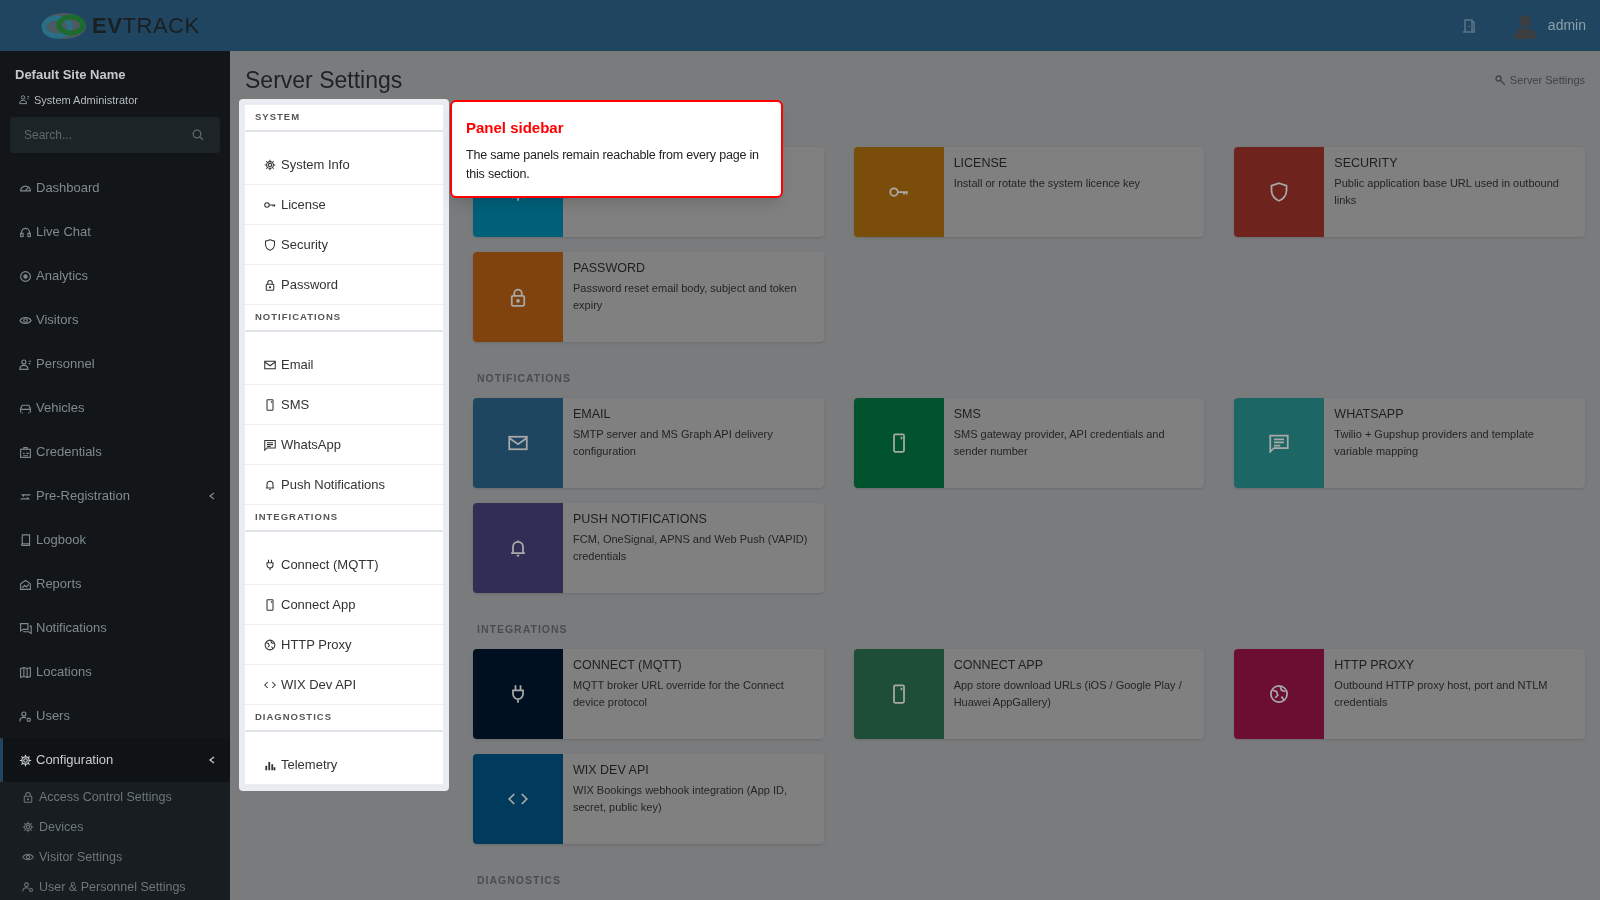 The width and height of the screenshot is (1600, 900). What do you see at coordinates (1369, 414) in the screenshot?
I see `card-title: WHATSAPP` at bounding box center [1369, 414].